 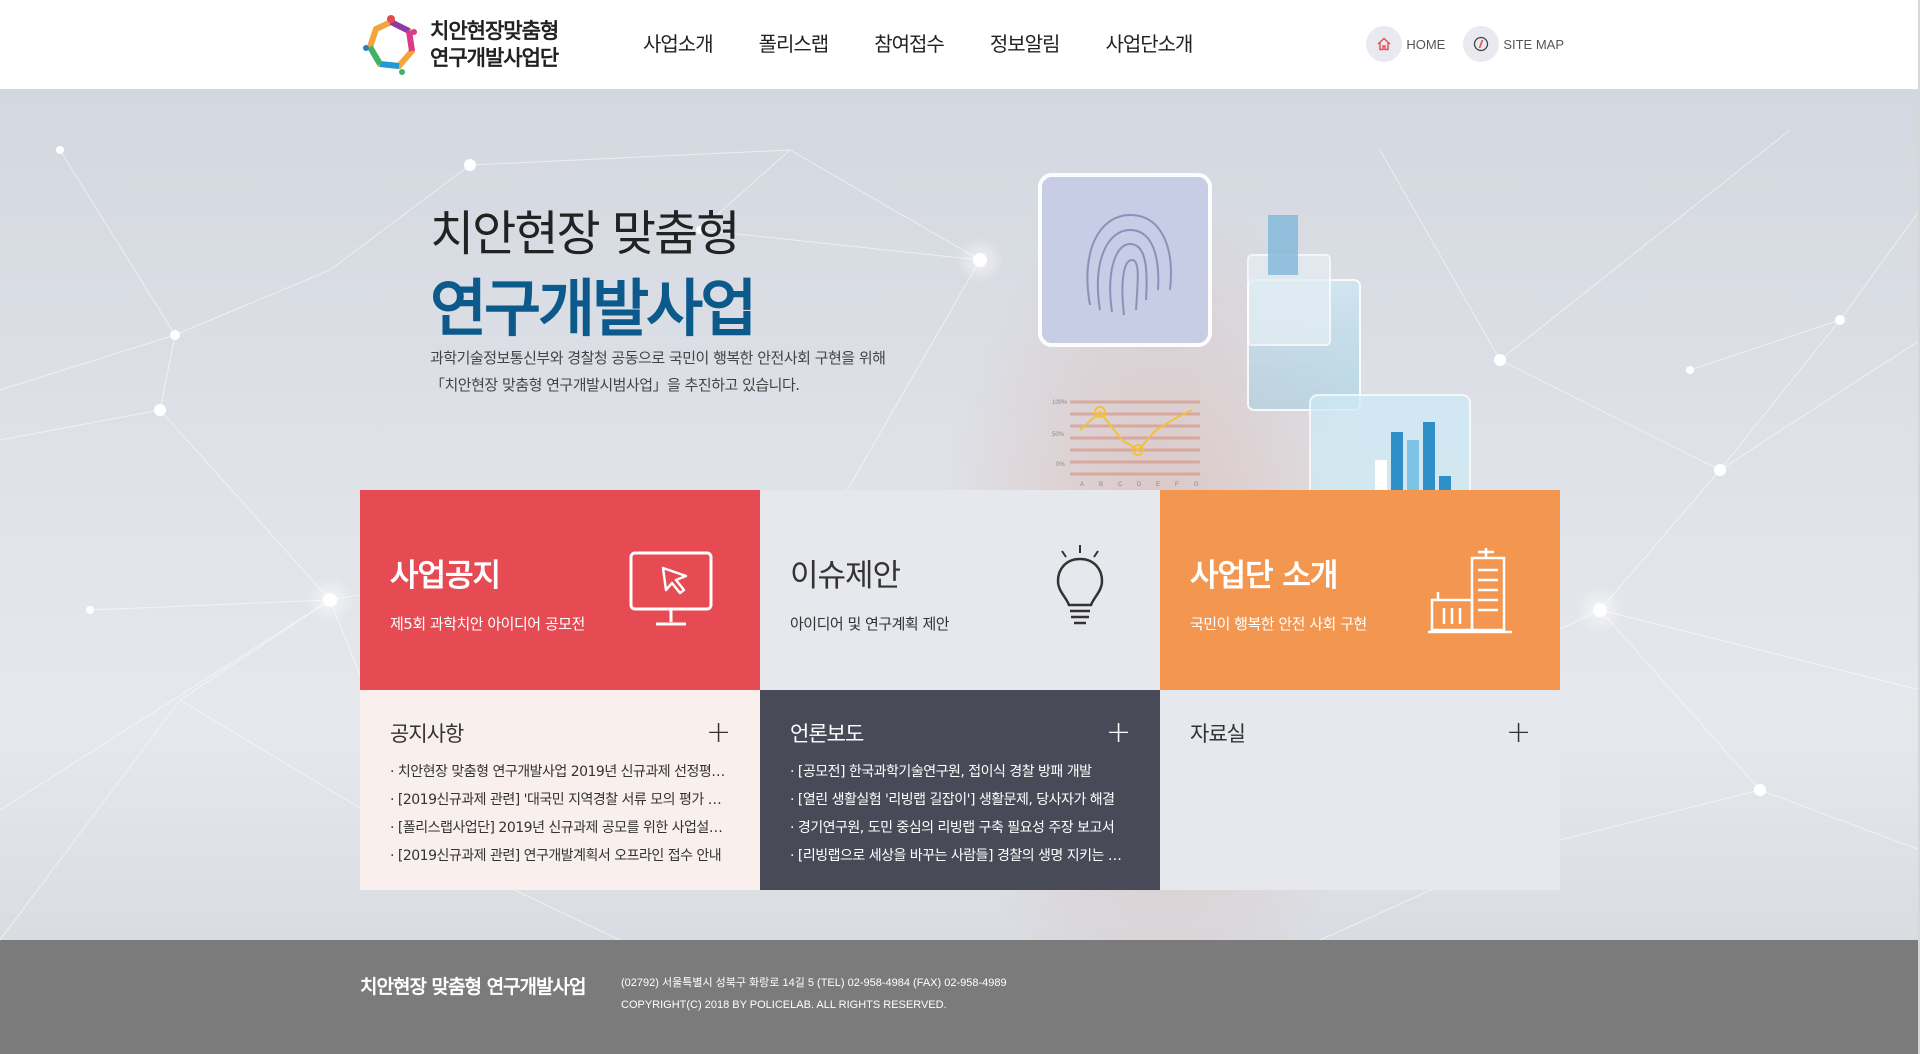 What do you see at coordinates (1060, 465) in the screenshot?
I see `svg-text: 0%` at bounding box center [1060, 465].